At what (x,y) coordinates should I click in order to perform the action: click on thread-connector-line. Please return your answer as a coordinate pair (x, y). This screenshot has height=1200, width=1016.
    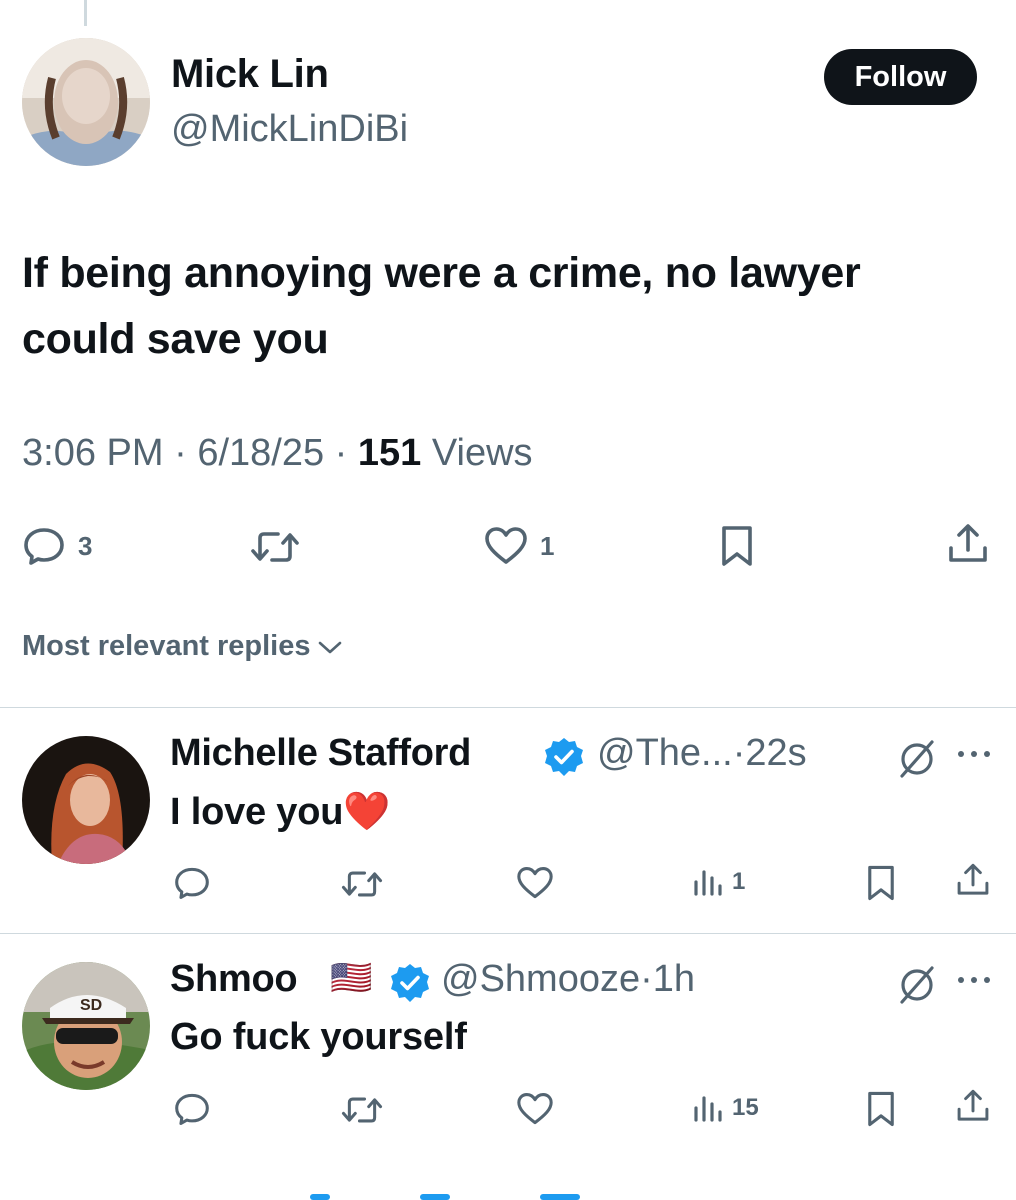
    Looking at the image, I should click on (85, 13).